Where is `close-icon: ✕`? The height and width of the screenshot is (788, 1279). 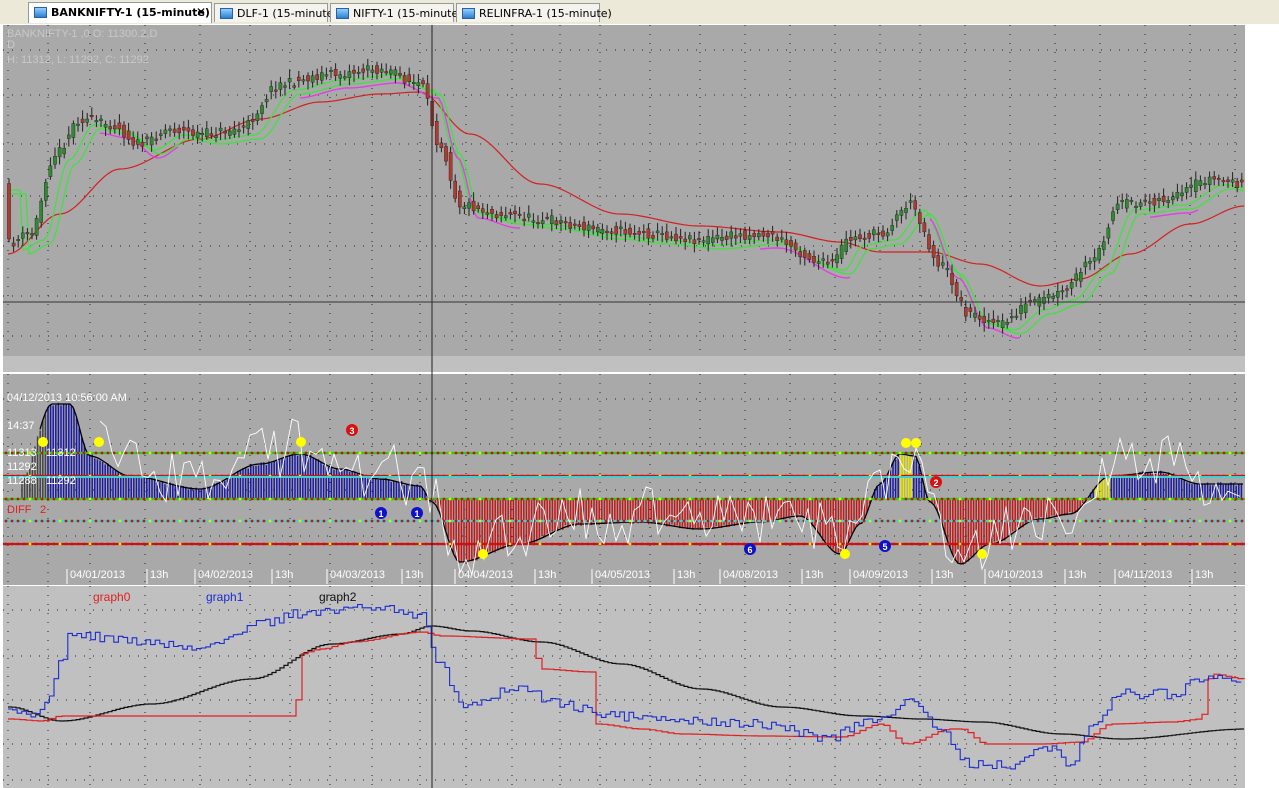
close-icon: ✕ is located at coordinates (201, 12).